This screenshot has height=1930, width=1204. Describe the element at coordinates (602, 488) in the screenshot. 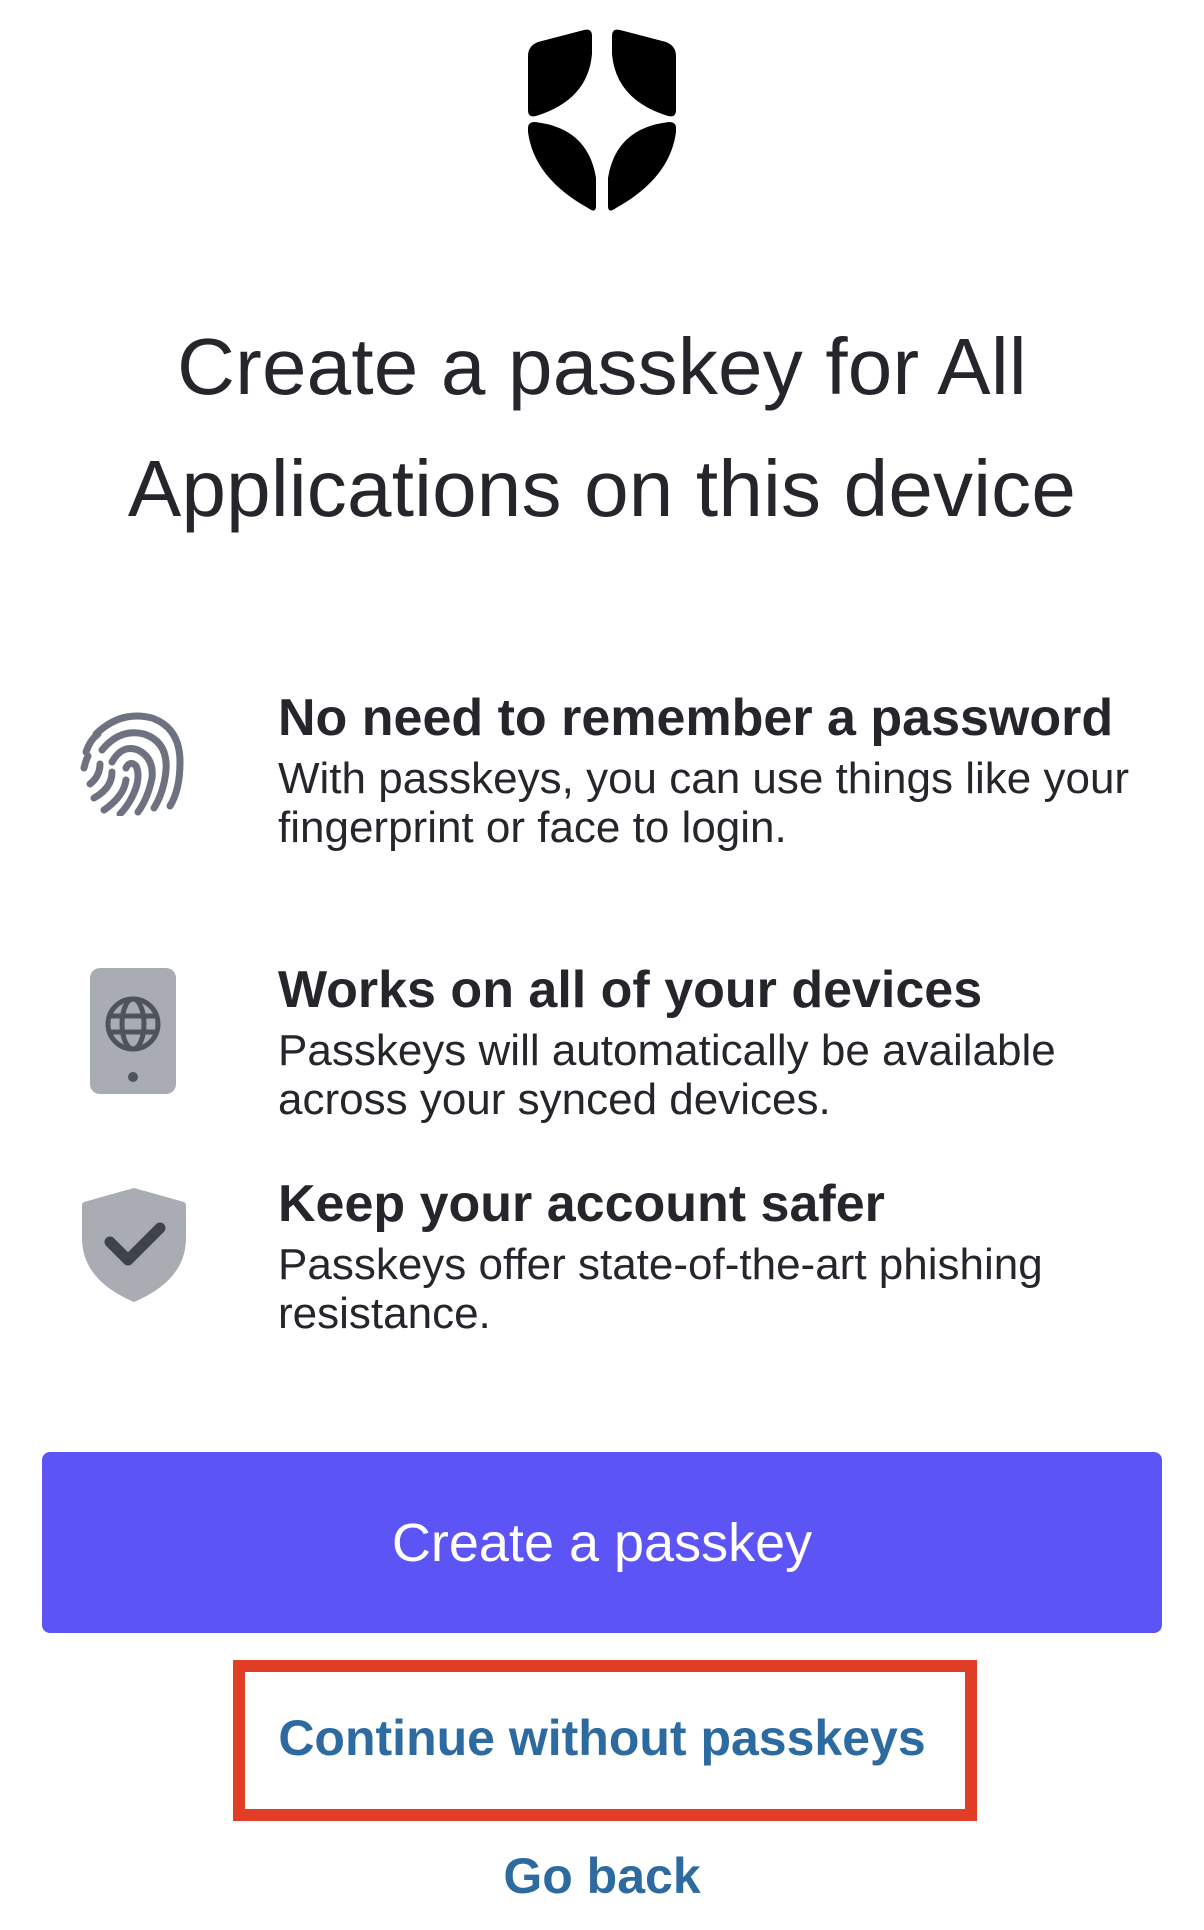

I see `page-title-line-2: Applications on this device` at that location.